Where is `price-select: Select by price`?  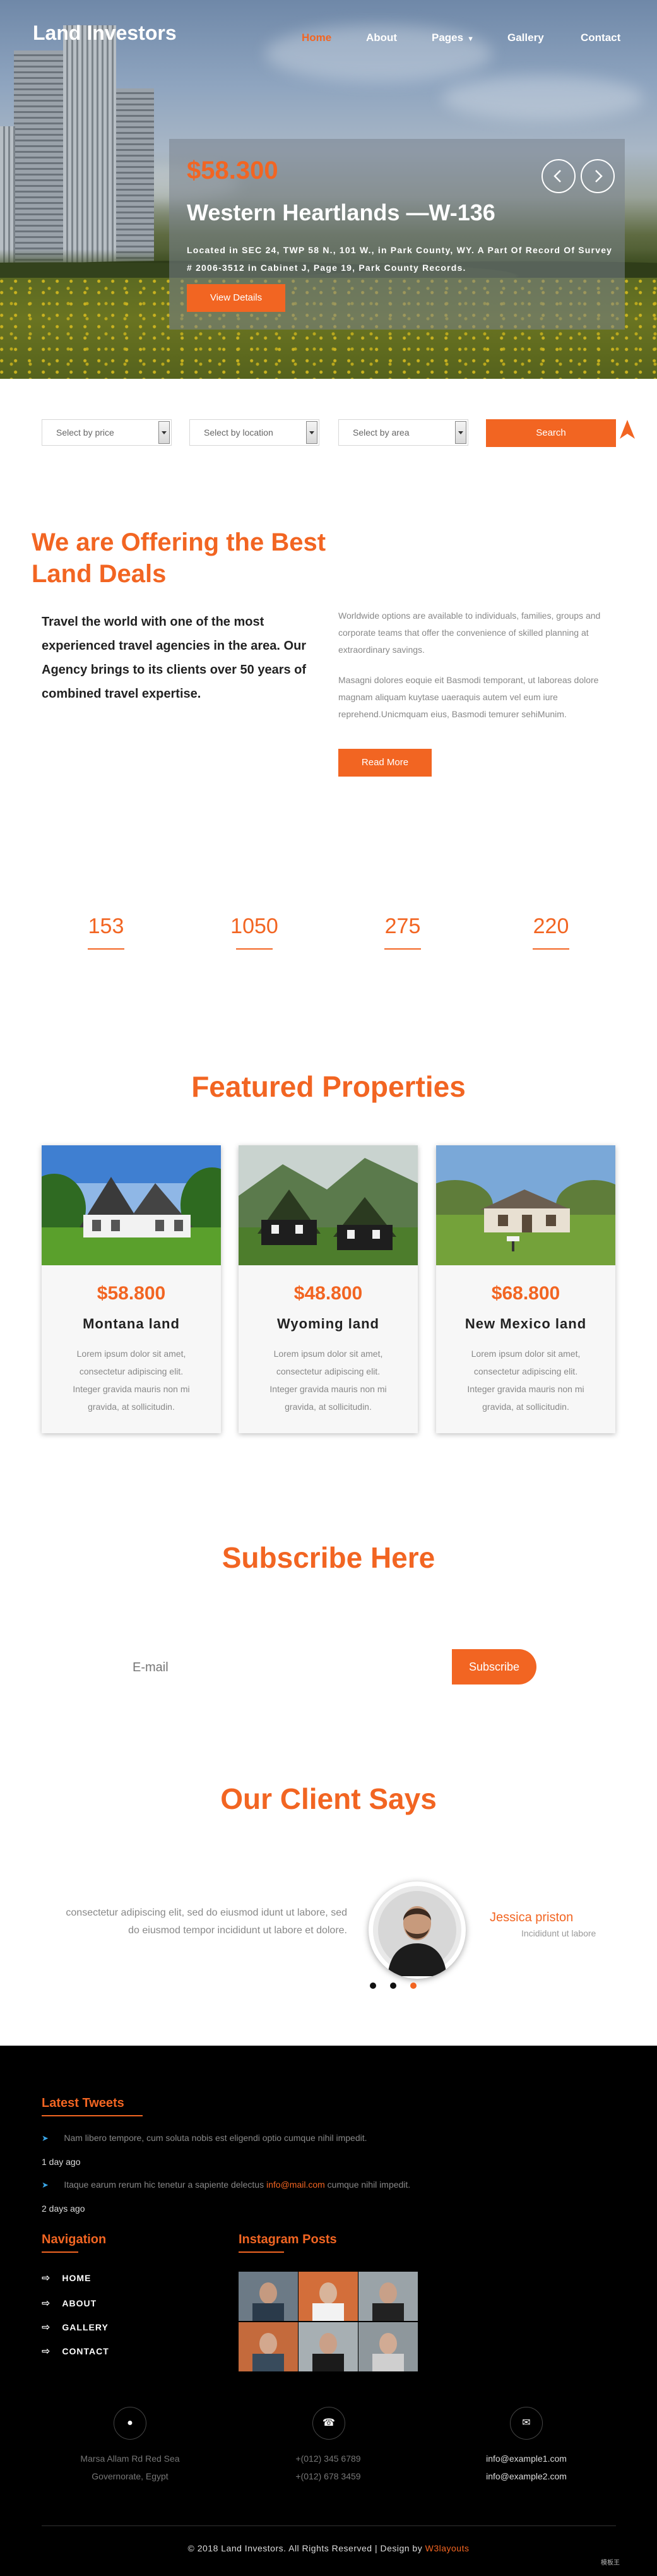 price-select: Select by price is located at coordinates (107, 432).